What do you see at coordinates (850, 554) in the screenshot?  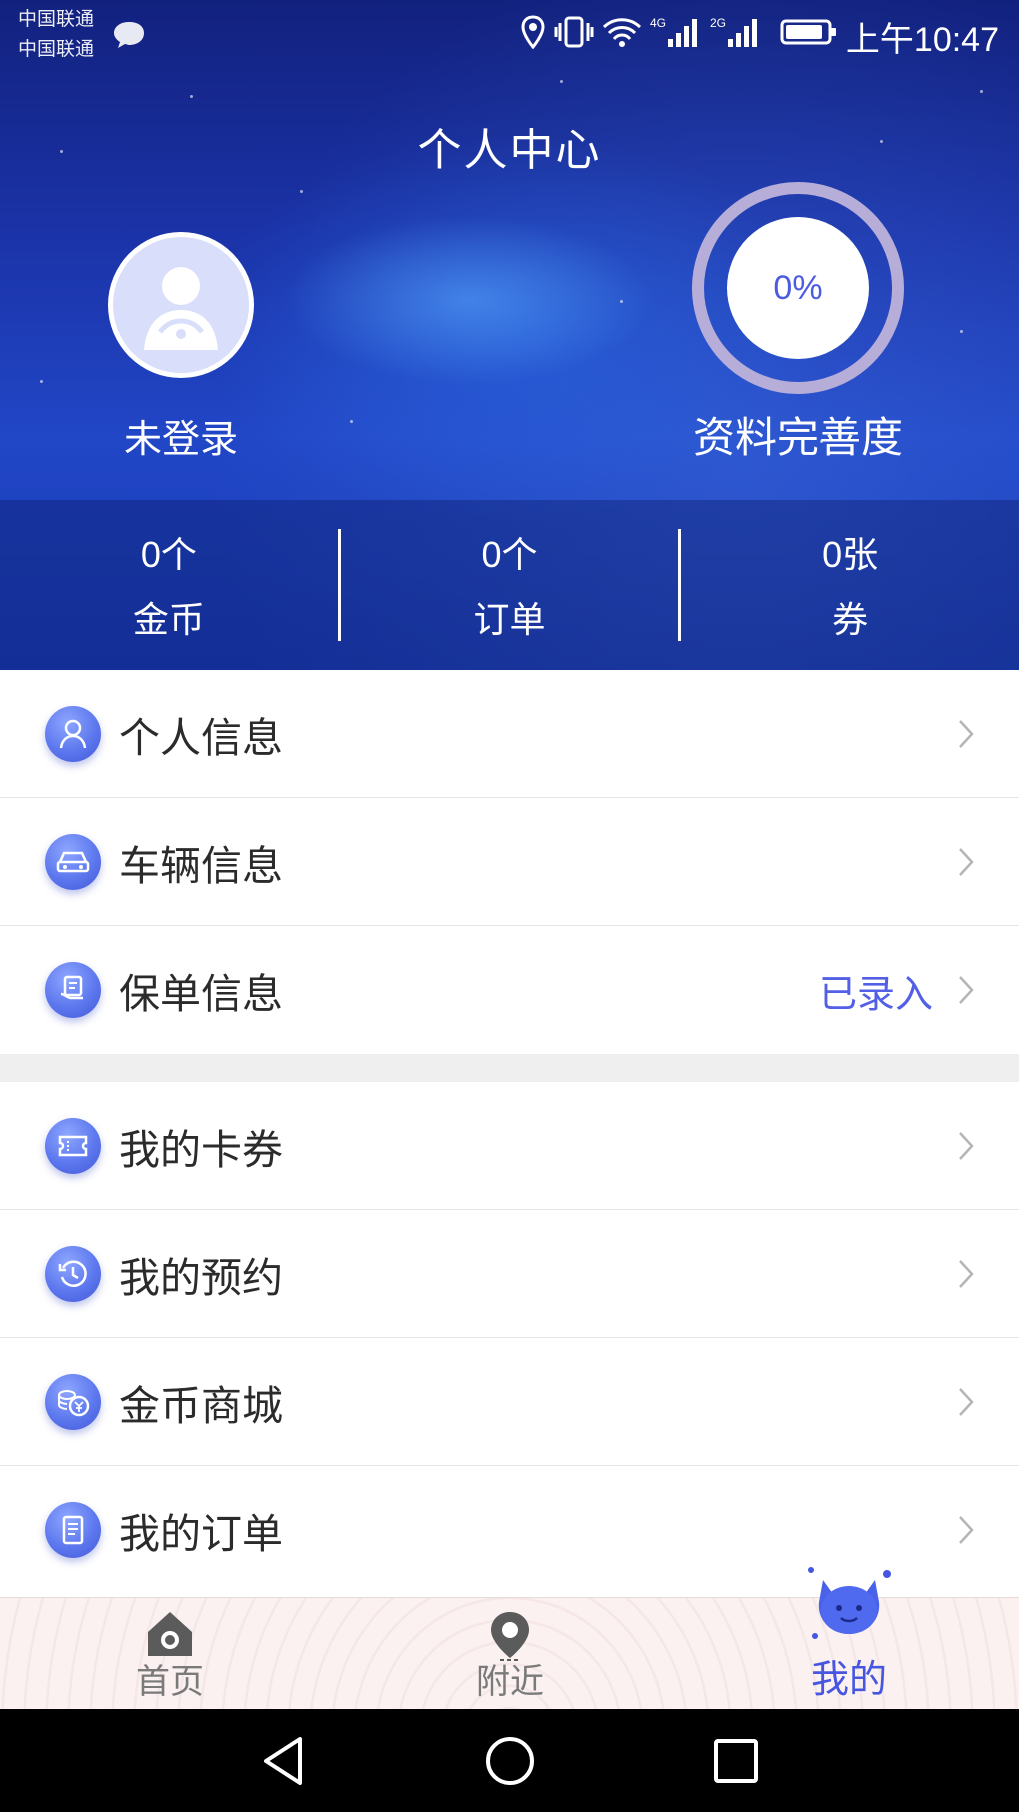 I see `stat-value: 0张` at bounding box center [850, 554].